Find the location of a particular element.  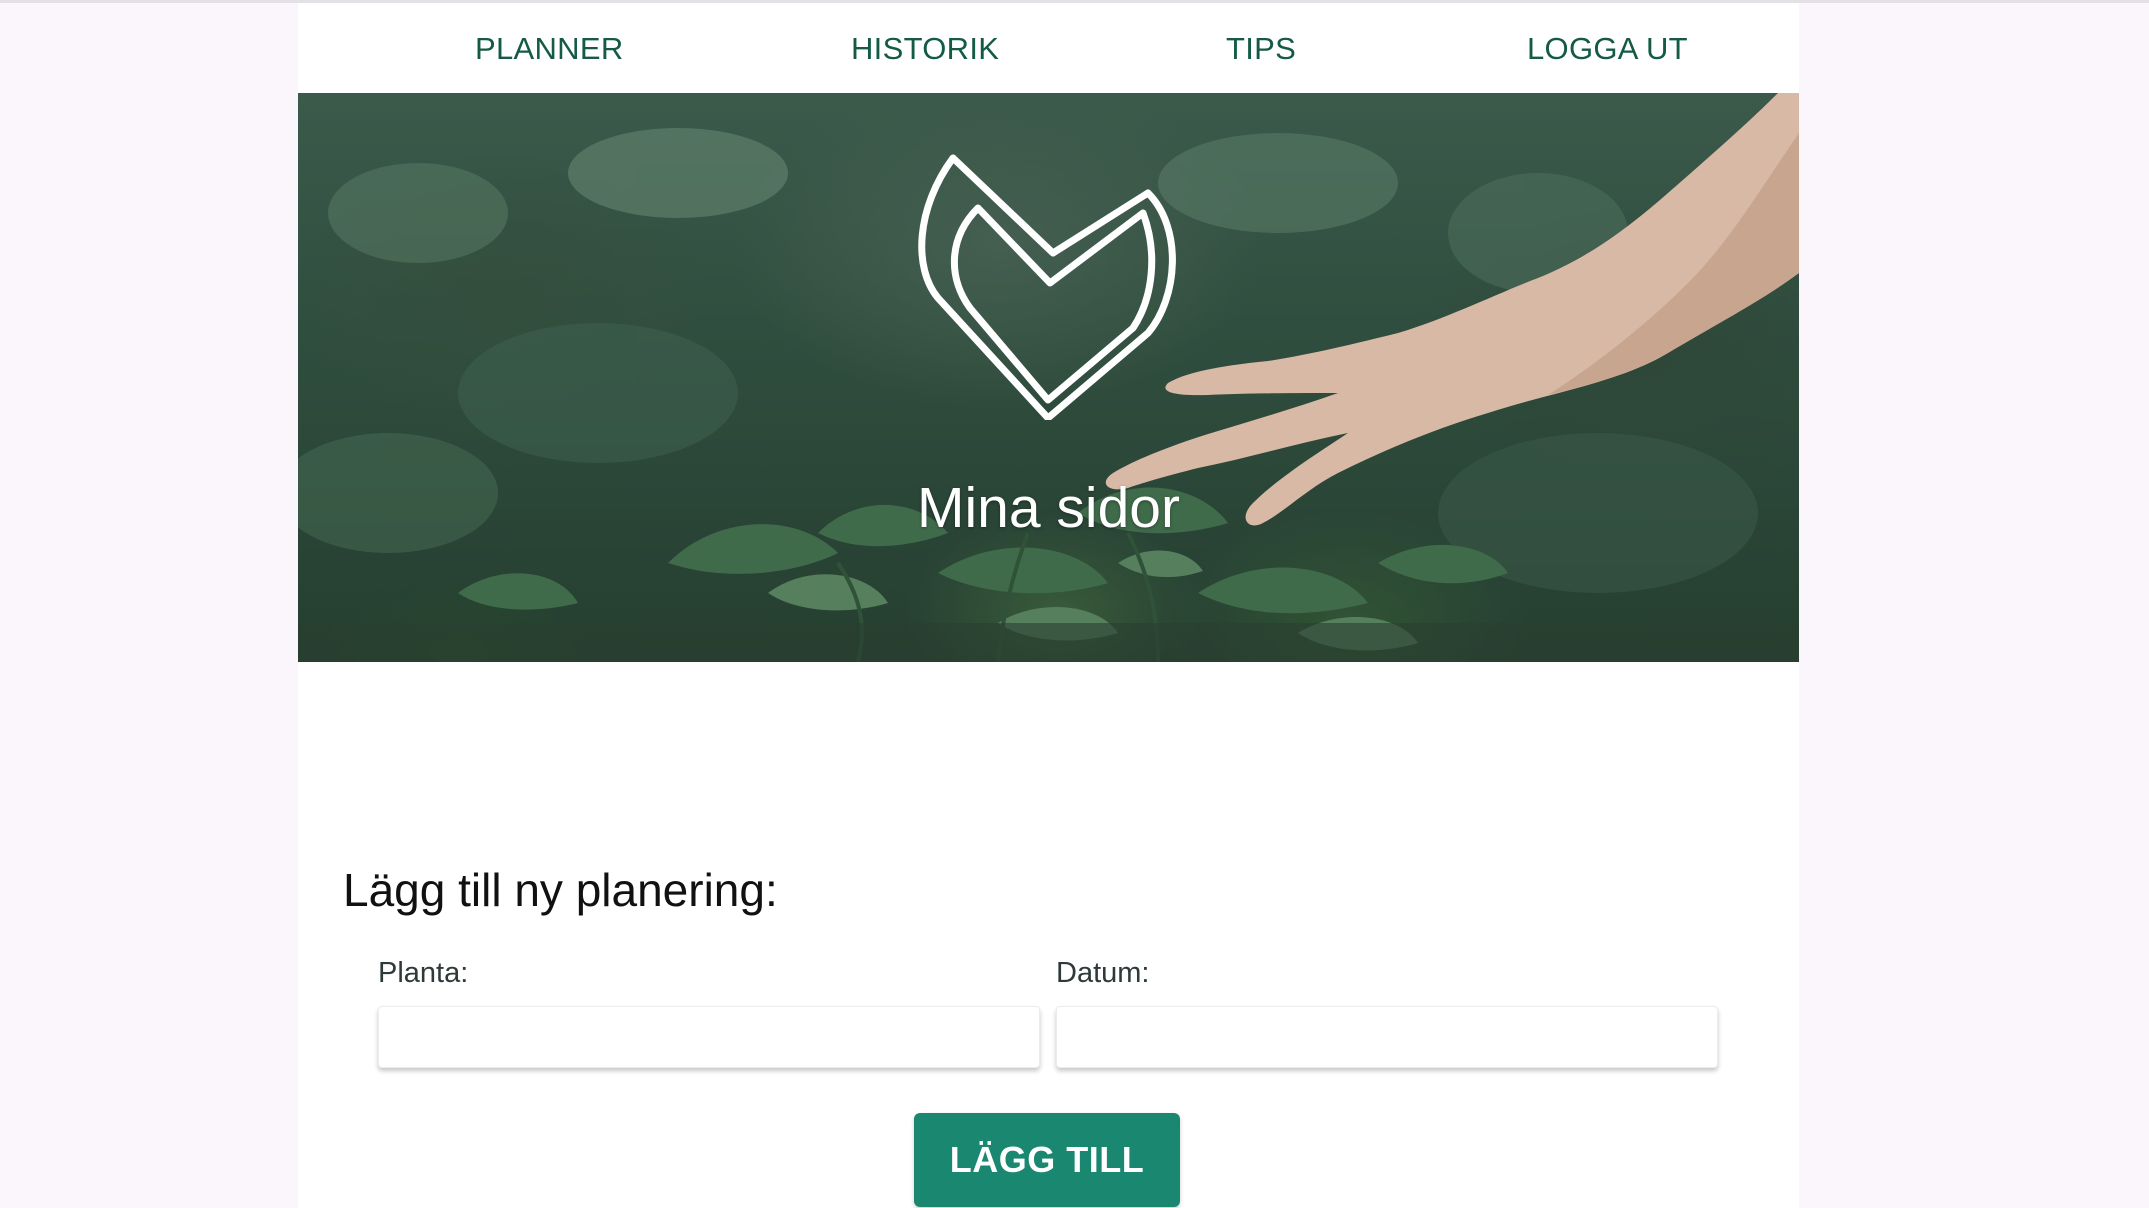

date-label: Datum: is located at coordinates (1103, 973).